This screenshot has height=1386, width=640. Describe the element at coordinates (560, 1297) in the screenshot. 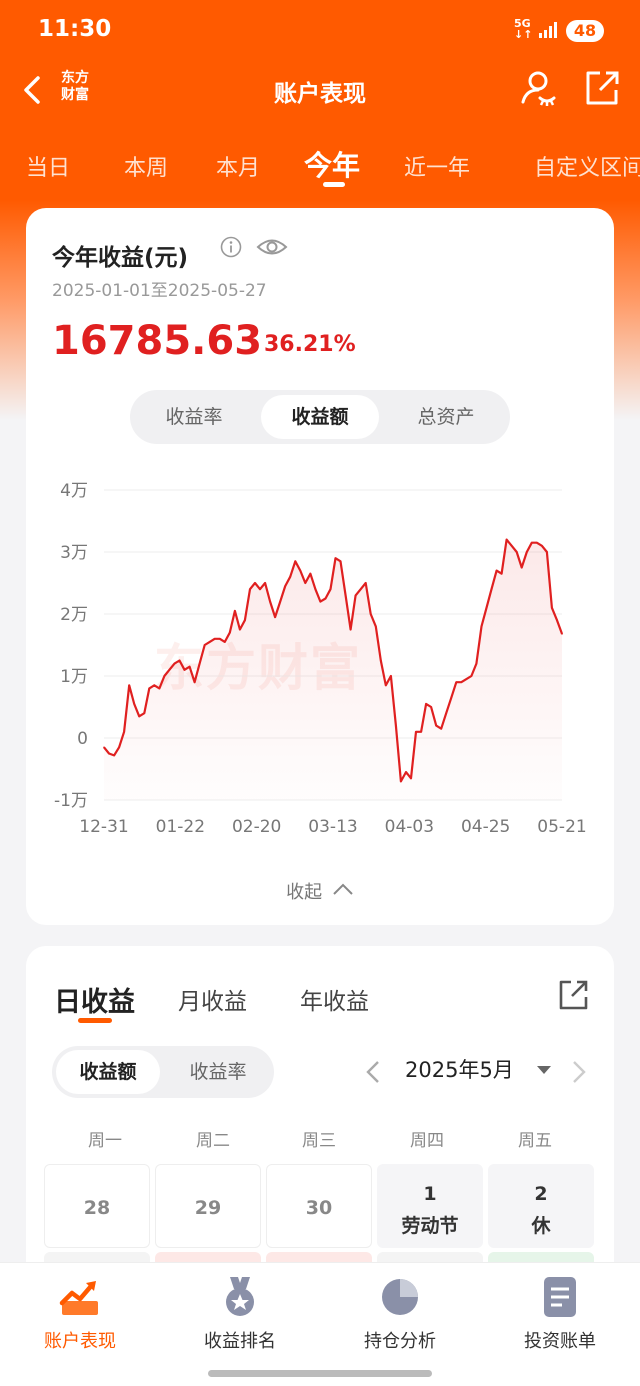

I see `document-icon` at that location.